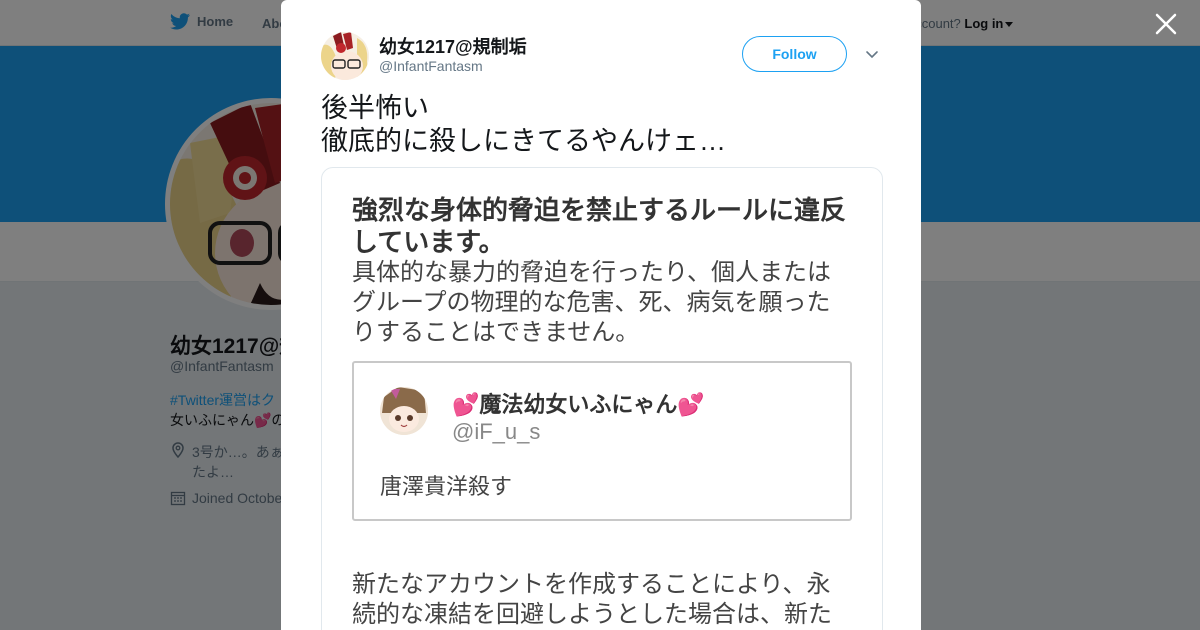 Image resolution: width=1200 pixels, height=630 pixels. I want to click on quoted-tweet-avatar, so click(404, 411).